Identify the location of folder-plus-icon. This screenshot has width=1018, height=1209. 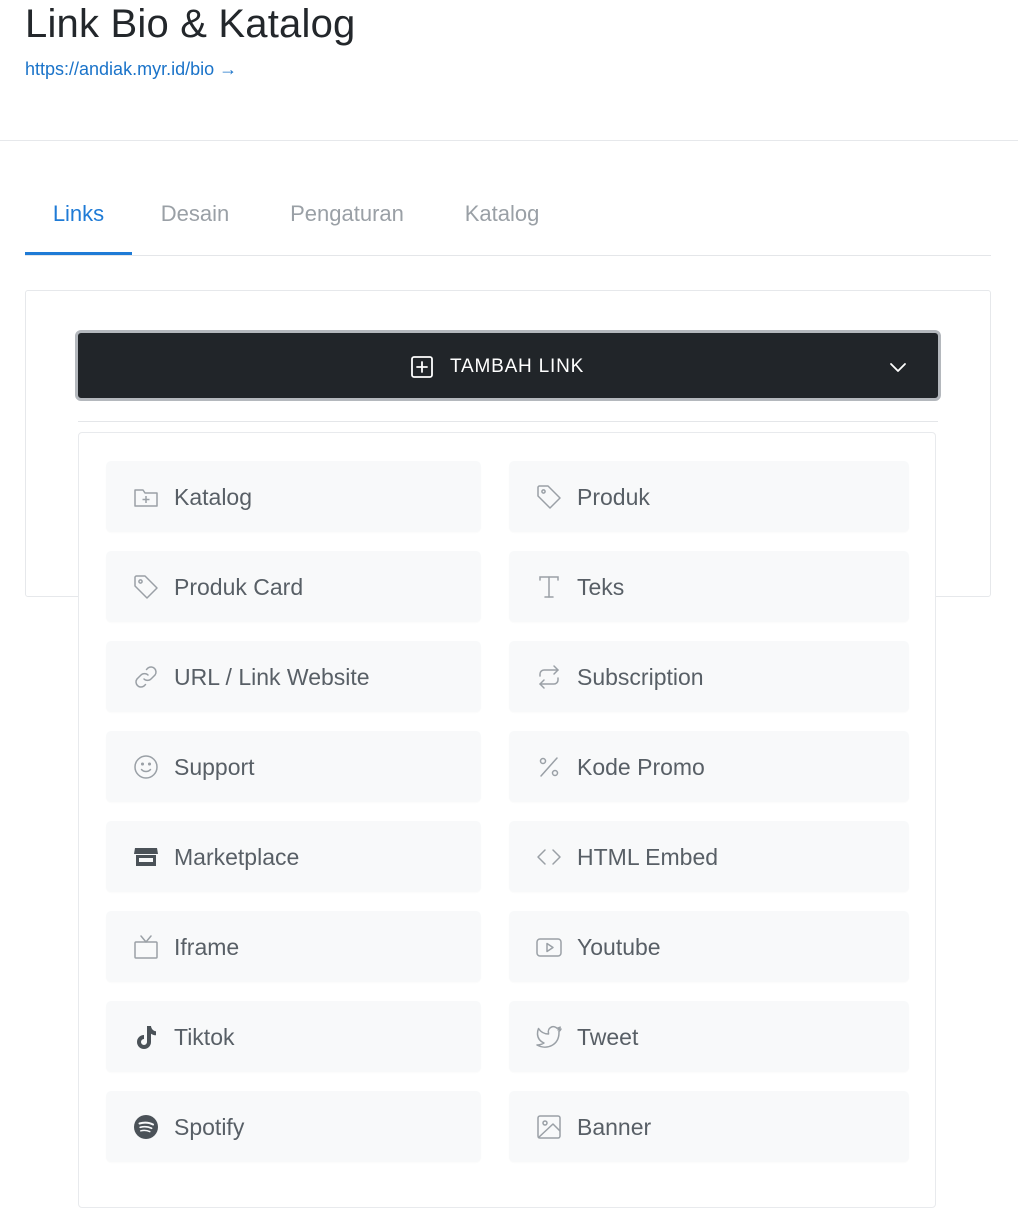
(146, 498).